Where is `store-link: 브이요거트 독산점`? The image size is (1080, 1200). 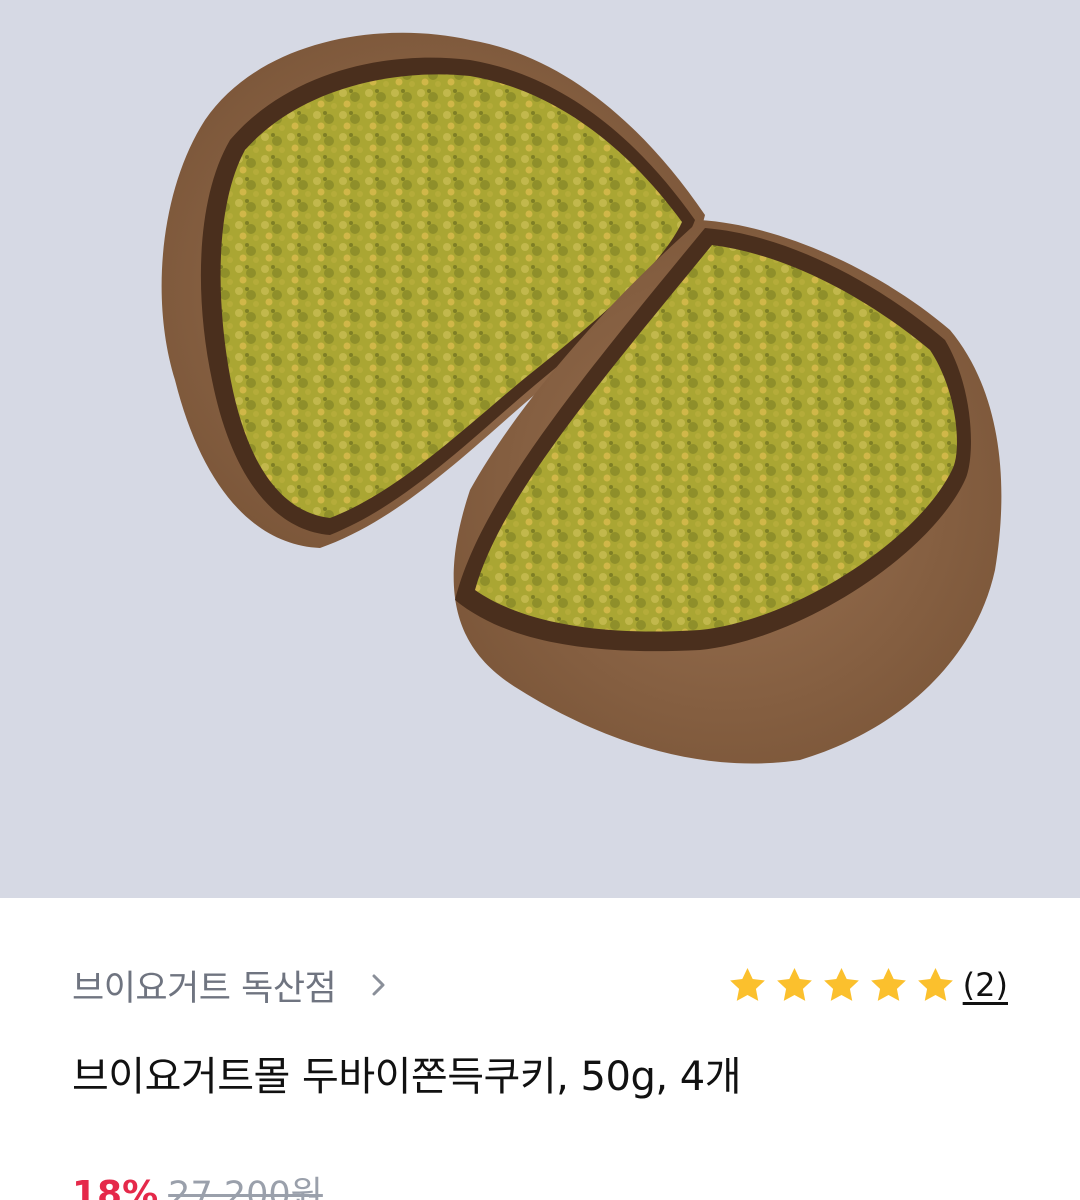
store-link: 브이요거트 독산점 is located at coordinates (230, 985).